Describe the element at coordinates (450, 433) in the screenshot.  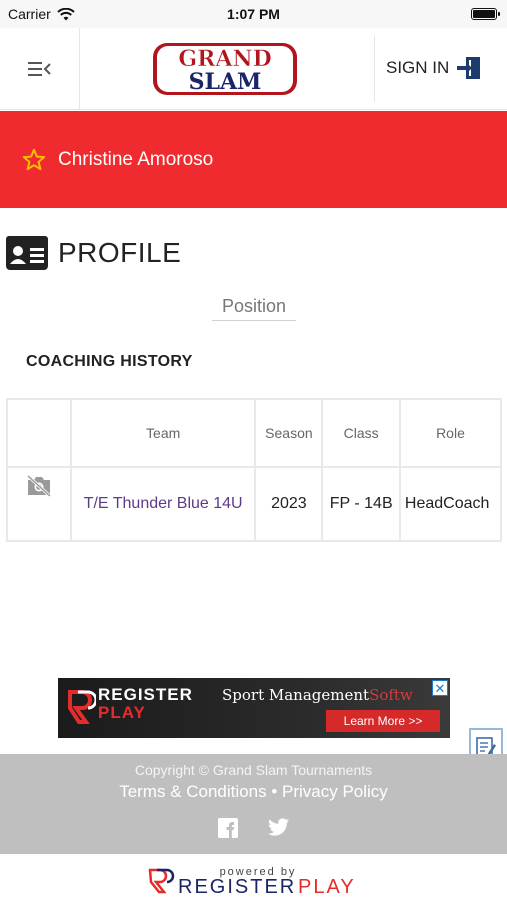
I see `column-header-role: Role` at that location.